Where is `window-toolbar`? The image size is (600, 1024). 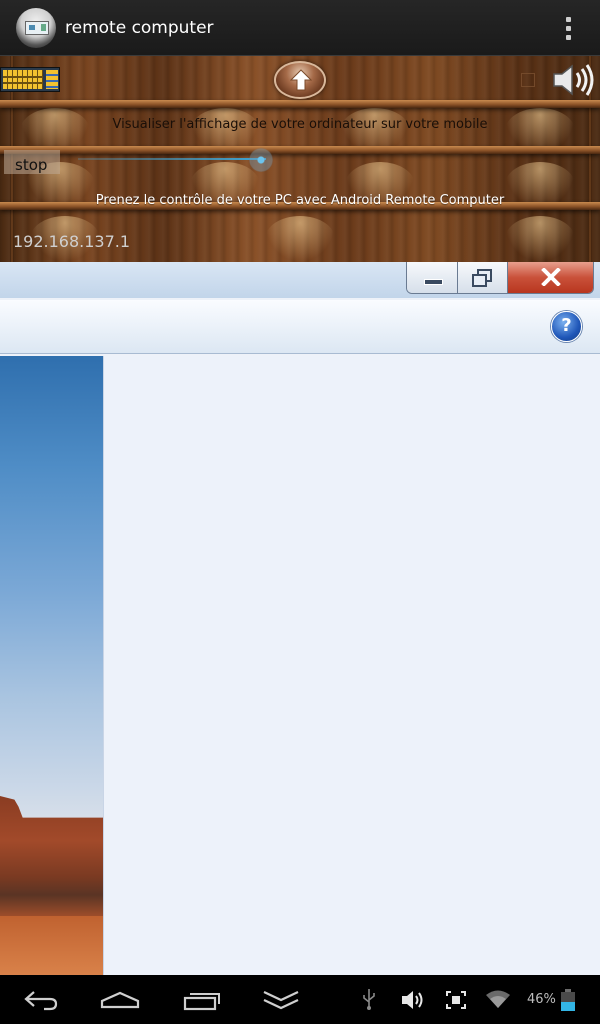
window-toolbar is located at coordinates (300, 327).